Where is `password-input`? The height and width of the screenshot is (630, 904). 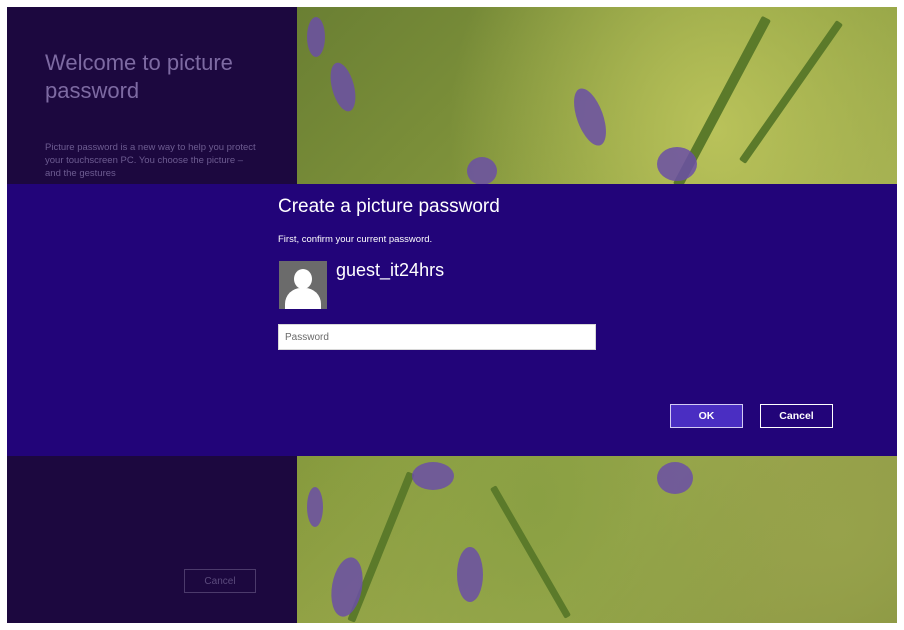 password-input is located at coordinates (437, 337).